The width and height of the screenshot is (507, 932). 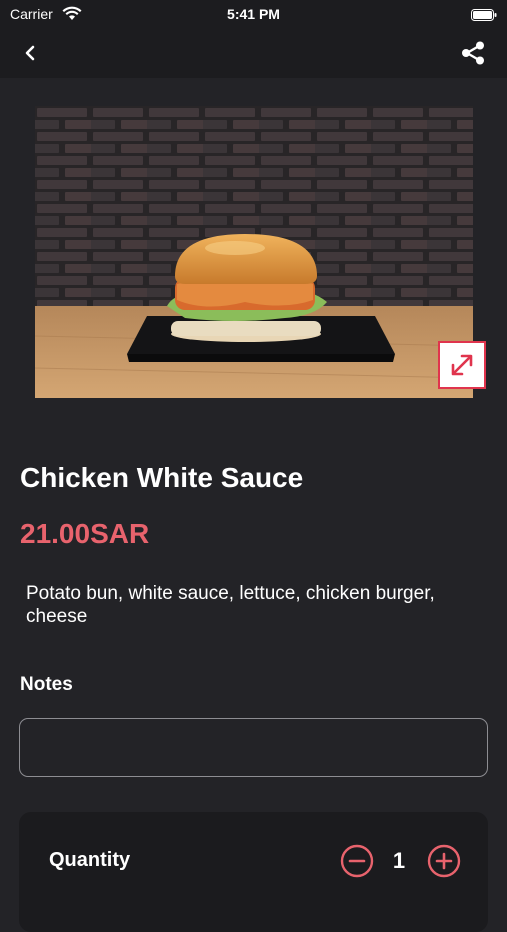 What do you see at coordinates (162, 477) in the screenshot?
I see `product-title: Chicken White Sauce` at bounding box center [162, 477].